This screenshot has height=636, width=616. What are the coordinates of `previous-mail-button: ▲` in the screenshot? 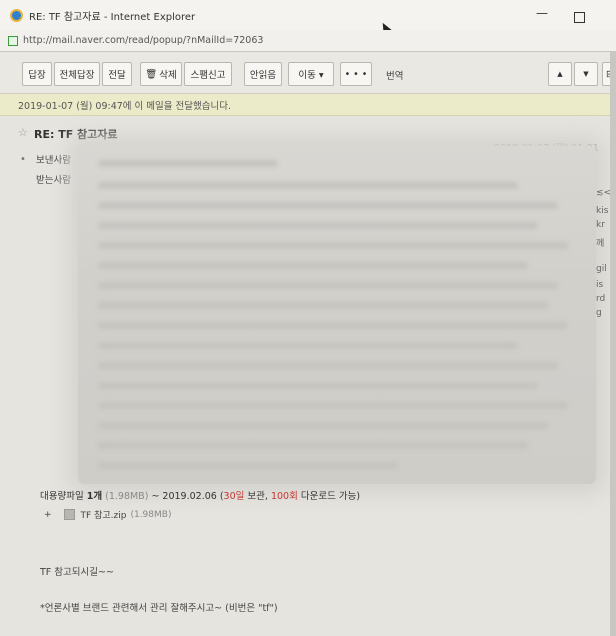 It's located at (560, 74).